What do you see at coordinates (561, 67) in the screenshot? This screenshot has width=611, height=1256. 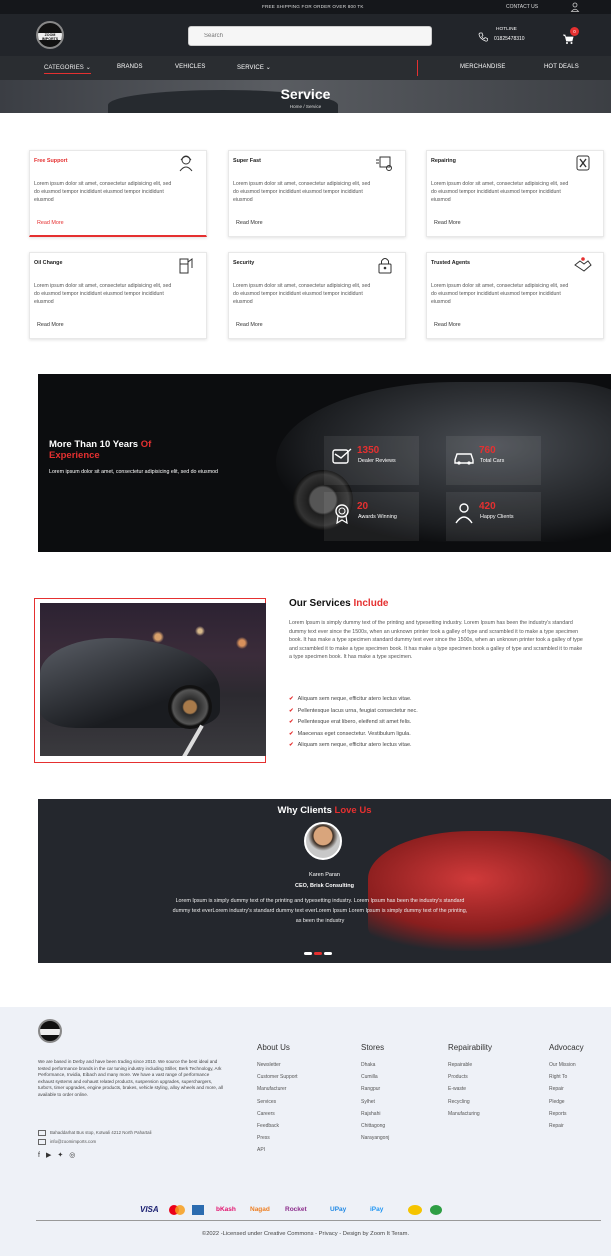 I see `nav-item-hot-deals: HOT DEALS` at bounding box center [561, 67].